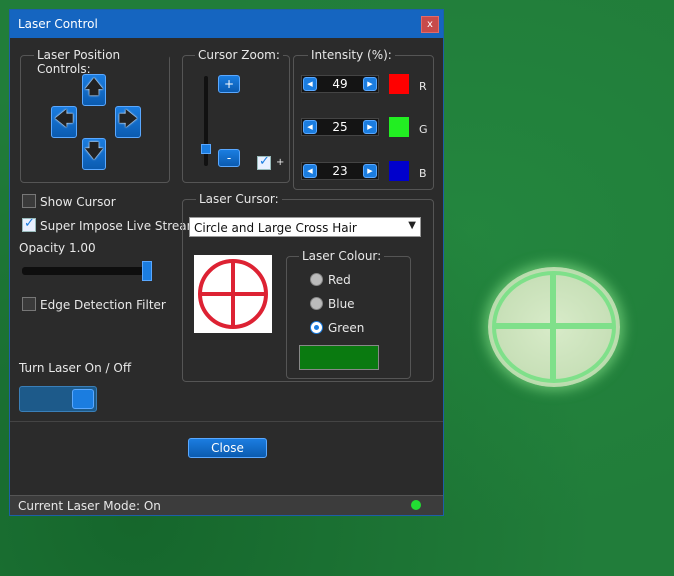 The width and height of the screenshot is (674, 576). I want to click on intensity-b-swatch, so click(399, 171).